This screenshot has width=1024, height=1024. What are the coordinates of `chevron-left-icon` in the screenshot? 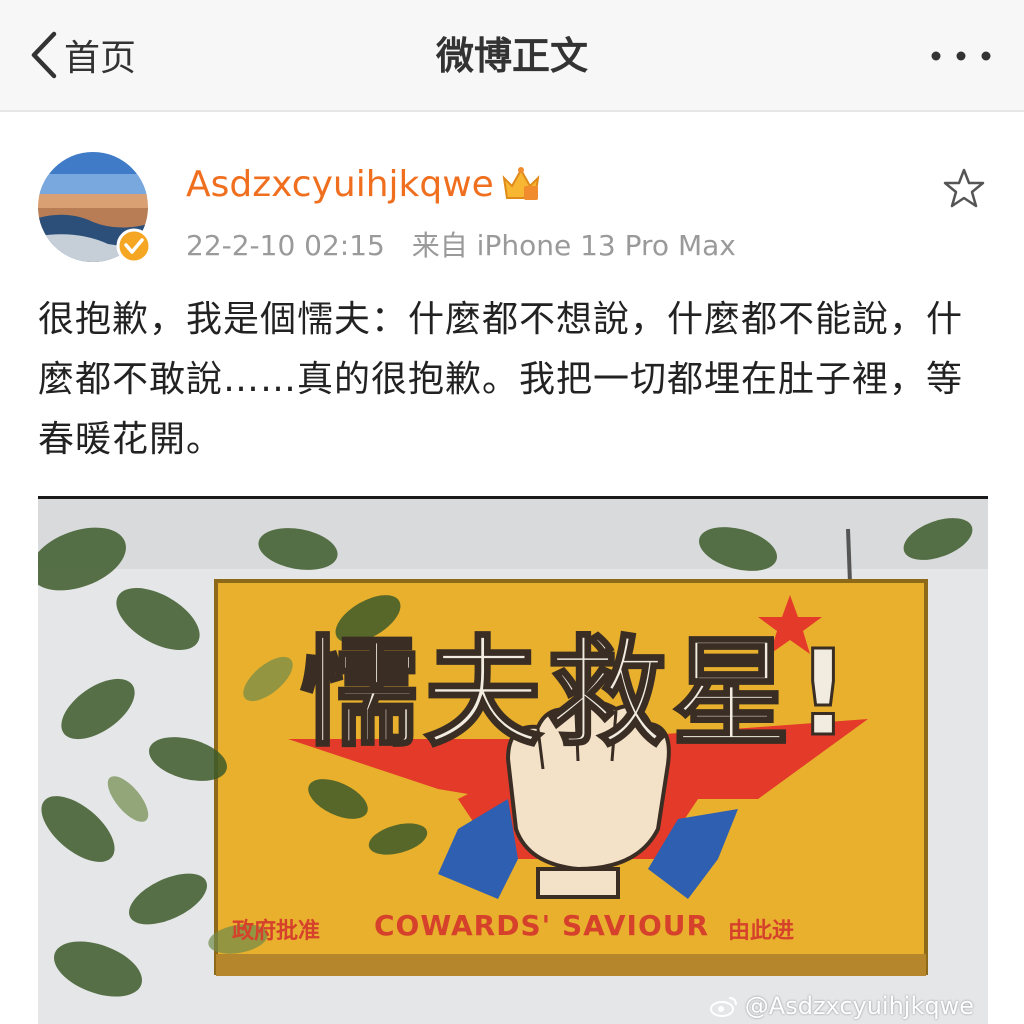 It's located at (44, 55).